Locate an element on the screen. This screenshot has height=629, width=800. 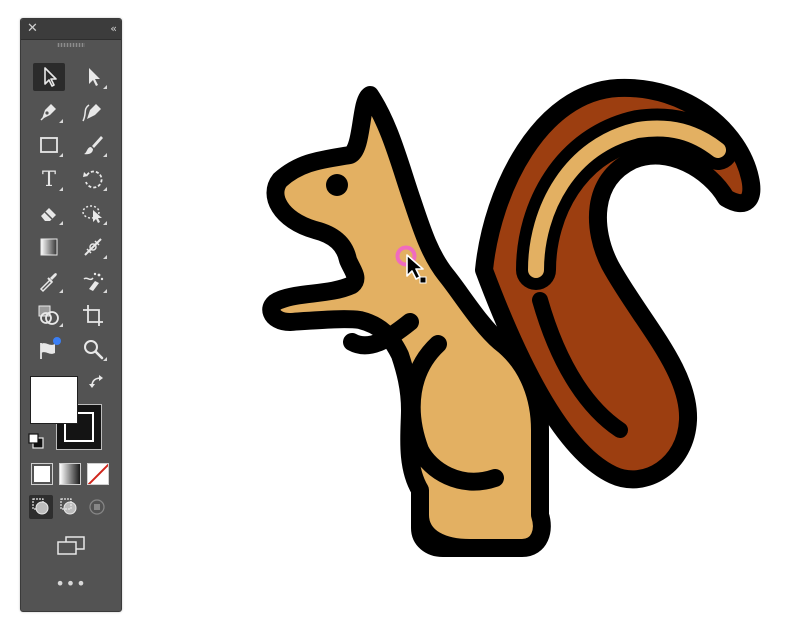
puppet-warp-icon is located at coordinates (92, 214).